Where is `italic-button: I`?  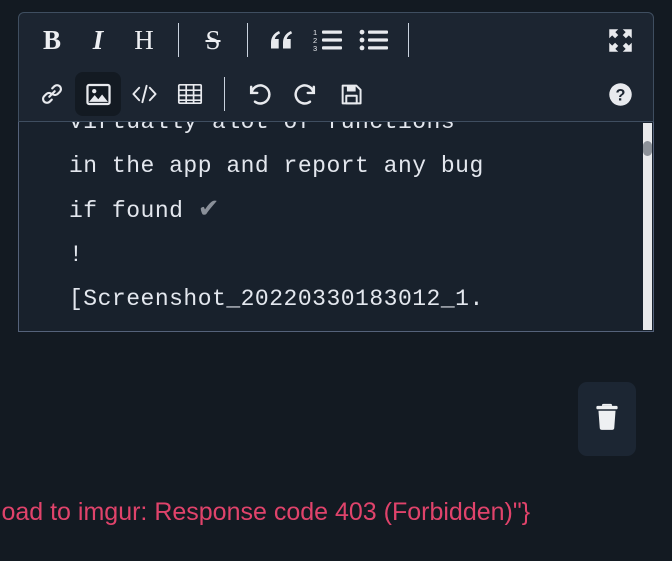 italic-button: I is located at coordinates (98, 40).